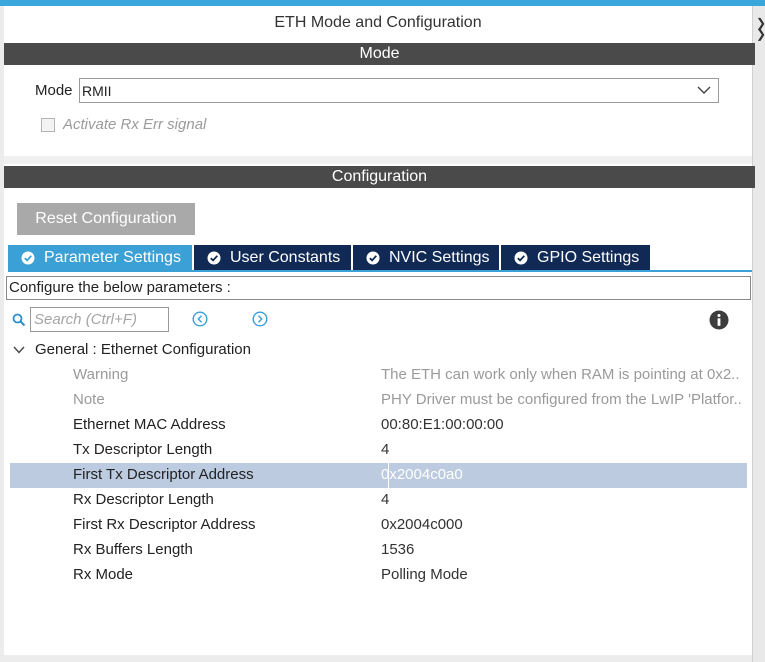 This screenshot has height=662, width=765. I want to click on panel-splitter-icon: ❯❯, so click(760, 28).